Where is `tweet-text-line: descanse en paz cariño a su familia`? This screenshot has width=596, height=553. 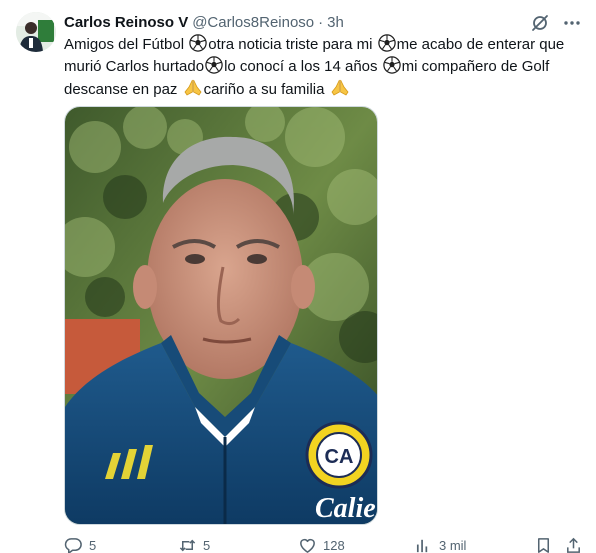 tweet-text-line: descanse en paz cariño a su familia is located at coordinates (324, 89).